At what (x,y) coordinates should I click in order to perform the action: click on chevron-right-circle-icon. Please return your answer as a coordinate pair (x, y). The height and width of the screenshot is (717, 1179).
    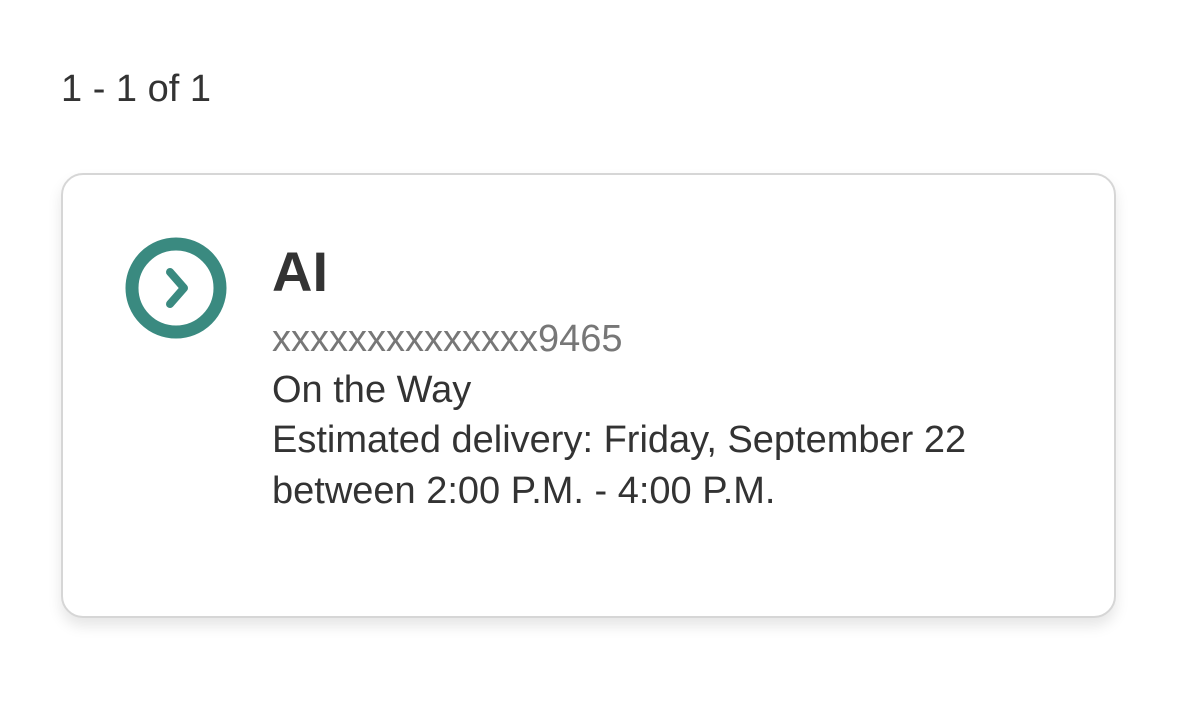
    Looking at the image, I should click on (176, 288).